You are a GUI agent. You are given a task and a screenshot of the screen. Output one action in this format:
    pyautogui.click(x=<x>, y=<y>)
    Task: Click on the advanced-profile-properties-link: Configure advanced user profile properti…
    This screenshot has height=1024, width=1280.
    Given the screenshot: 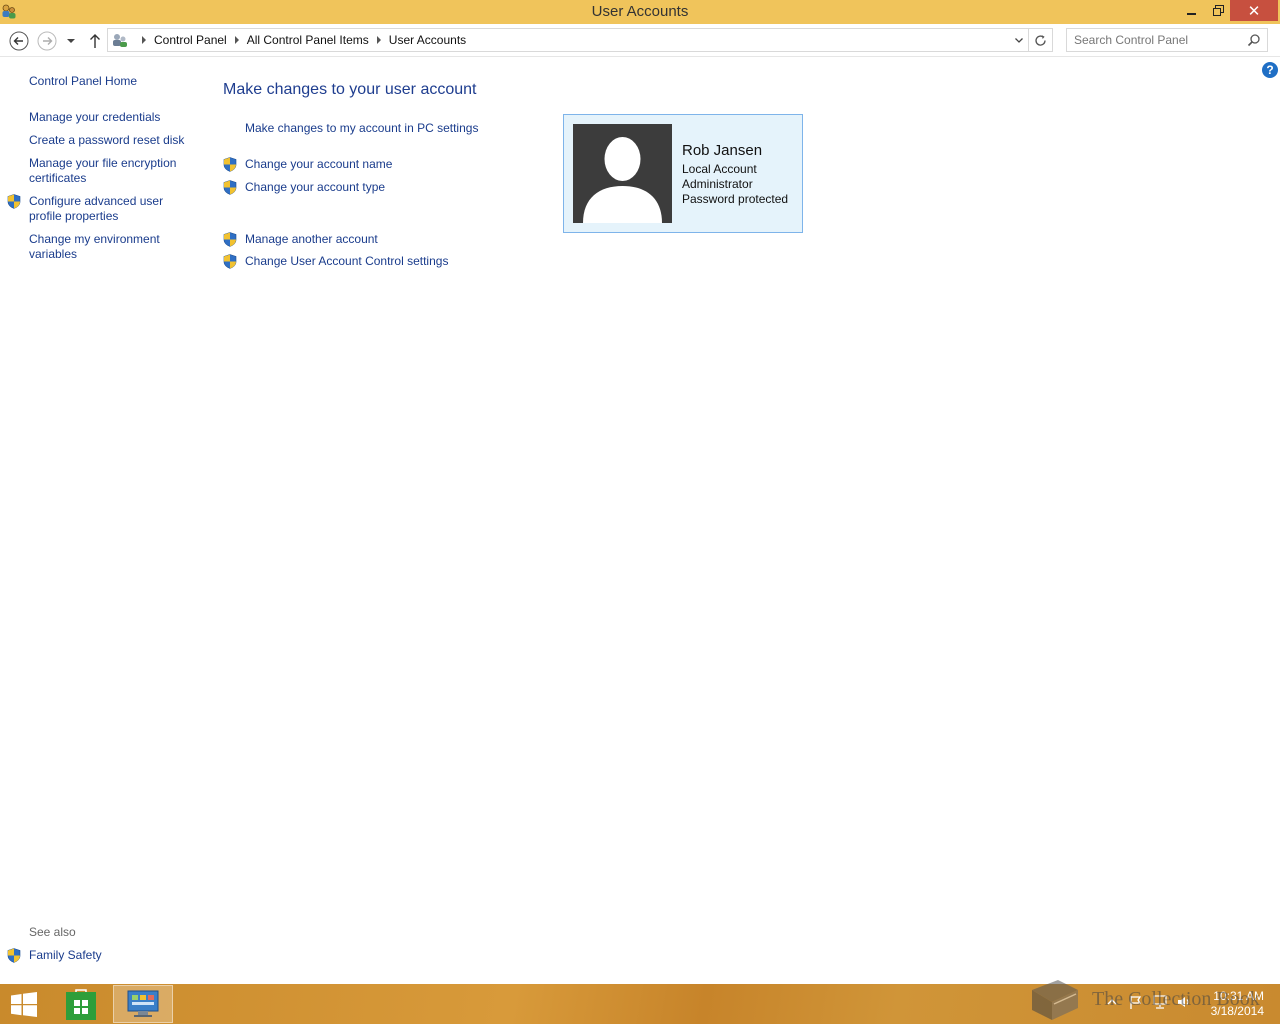 What is the action you would take?
    pyautogui.click(x=109, y=209)
    